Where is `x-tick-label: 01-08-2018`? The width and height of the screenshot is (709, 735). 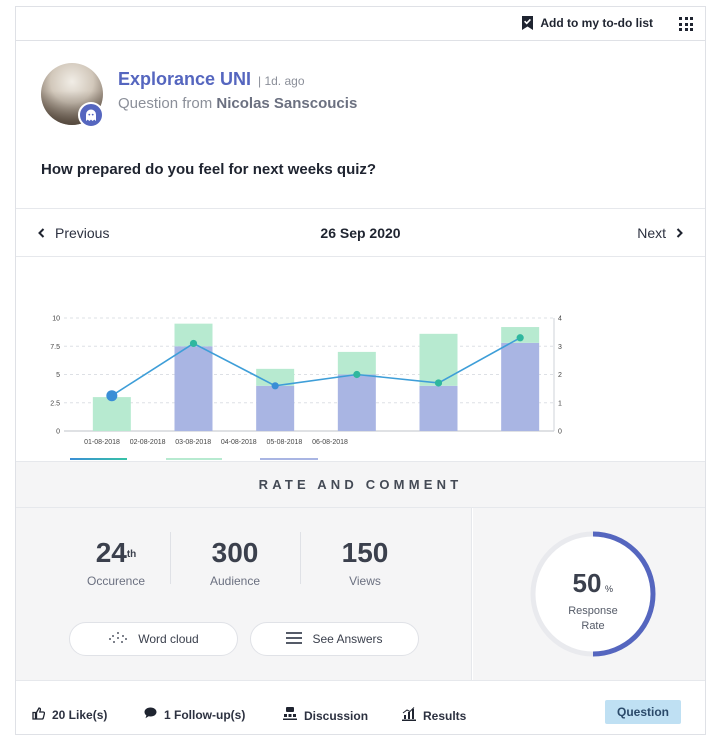 x-tick-label: 01-08-2018 is located at coordinates (102, 442).